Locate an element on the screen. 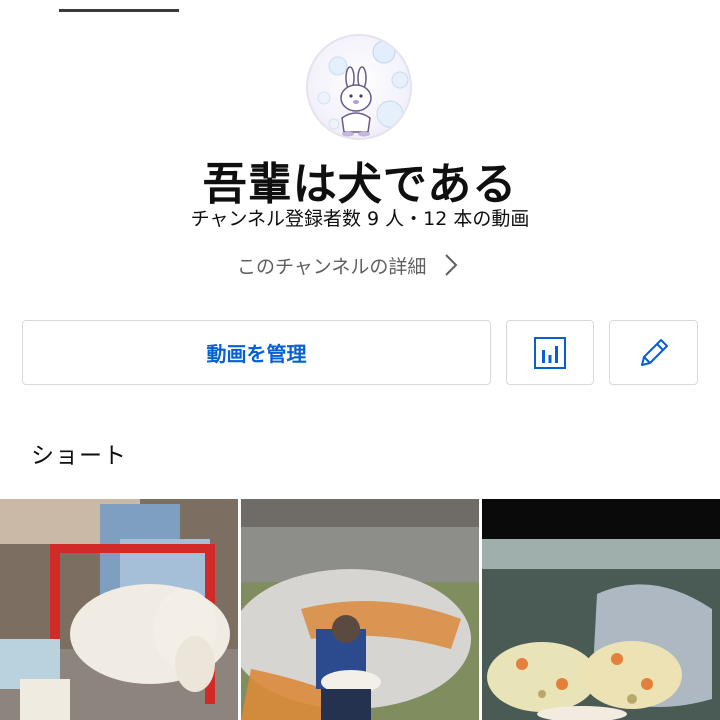 This screenshot has width=720, height=720. analytics-bar-chart-icon is located at coordinates (550, 352).